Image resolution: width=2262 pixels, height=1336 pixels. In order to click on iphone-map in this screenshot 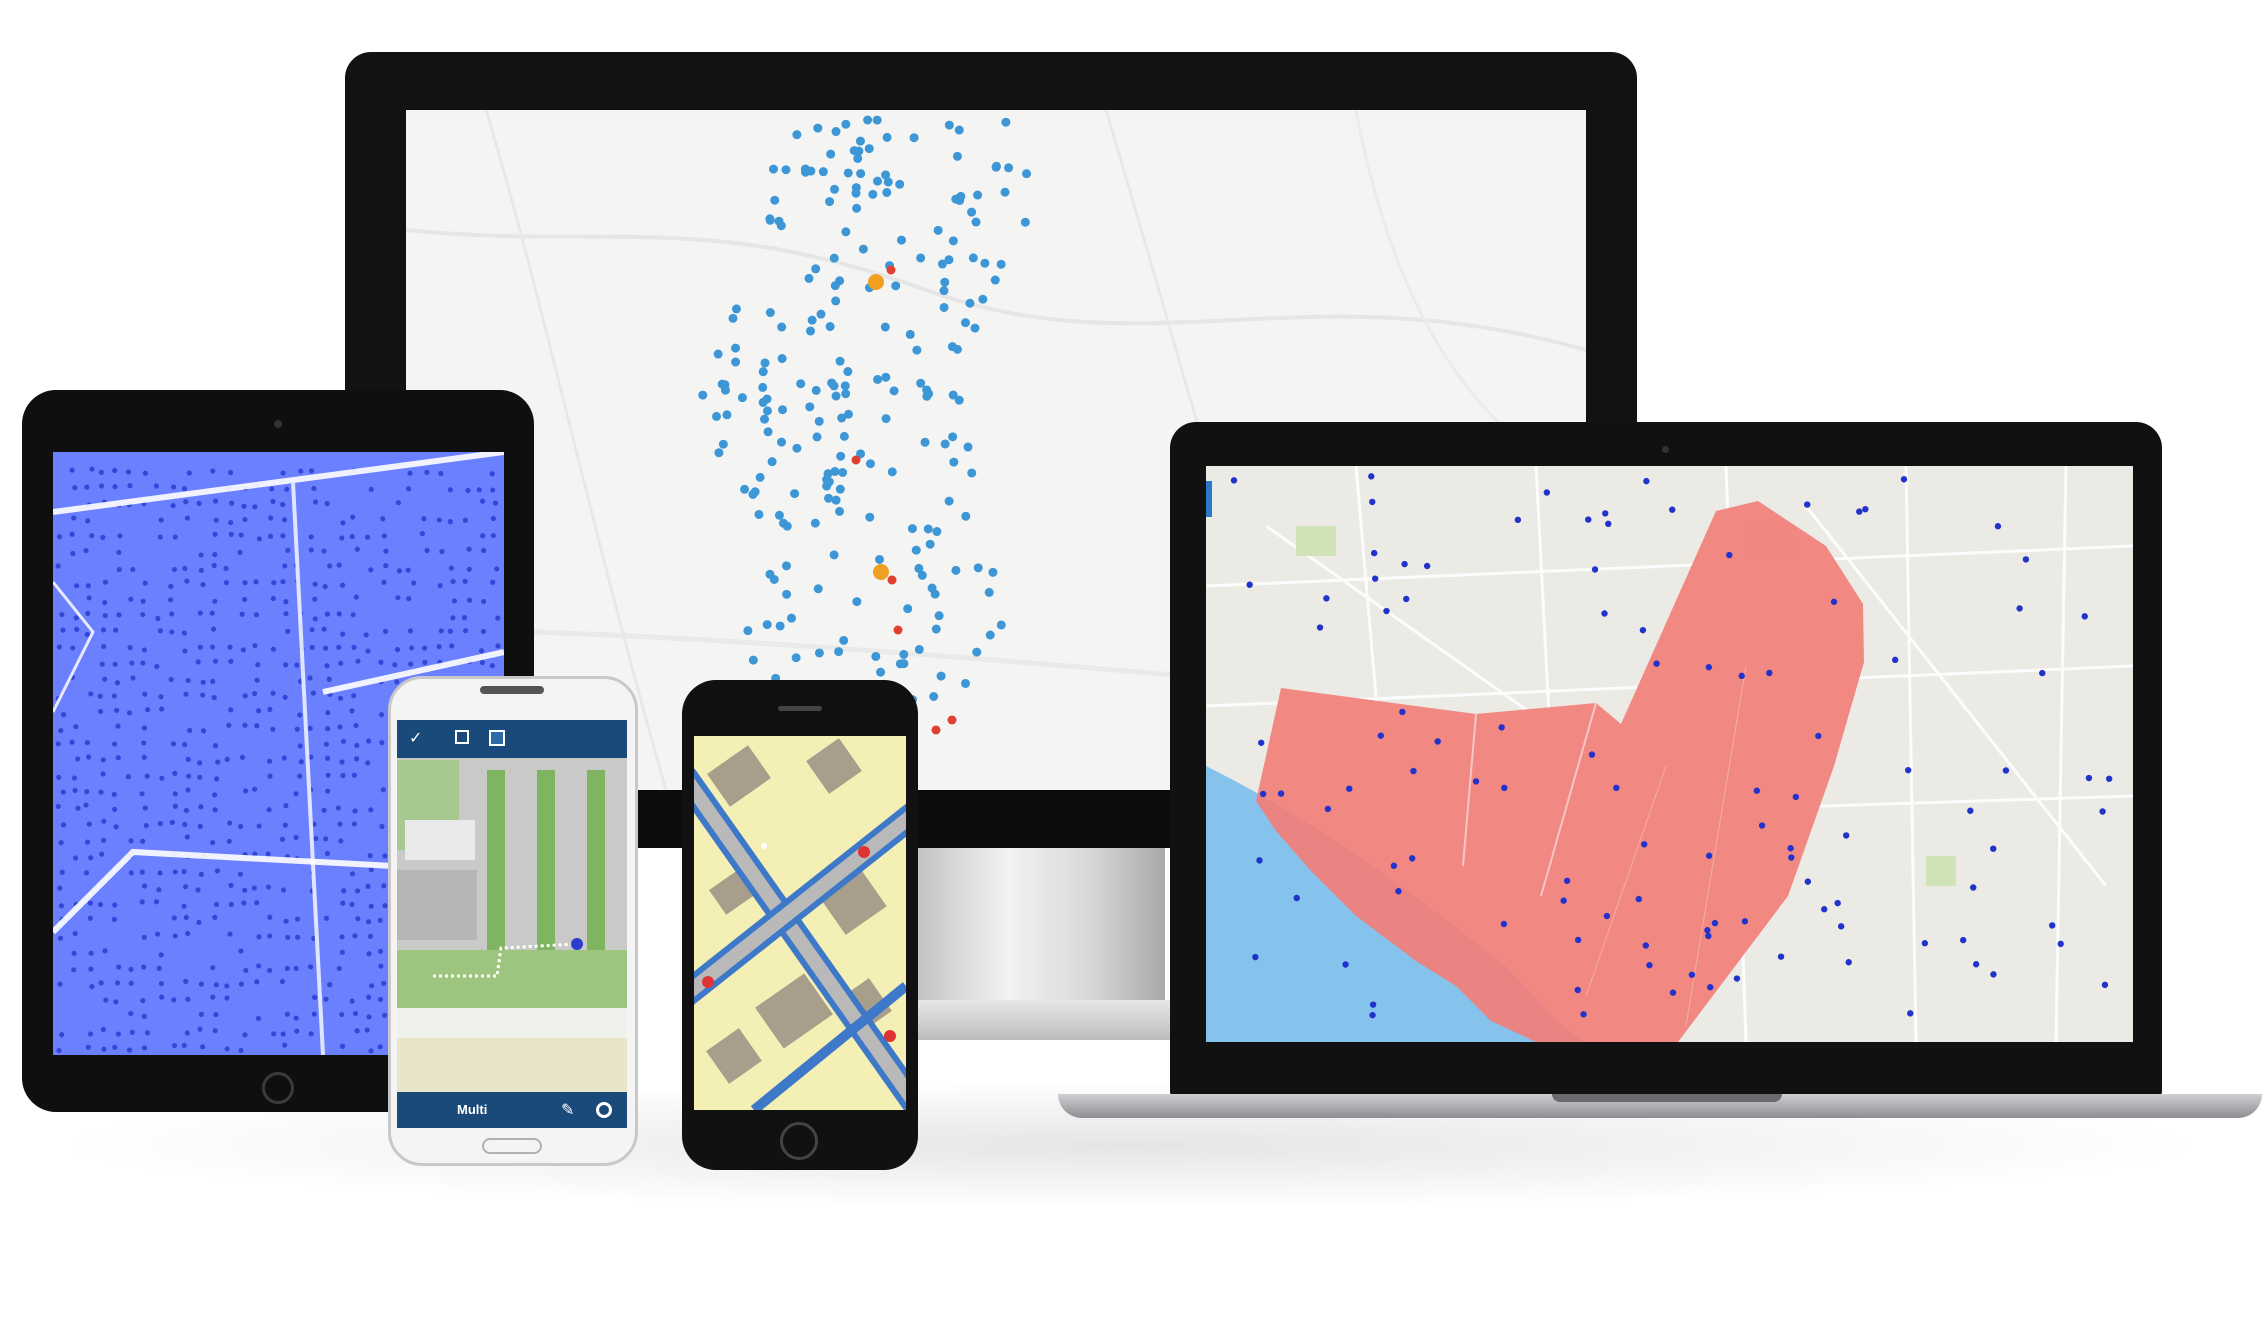, I will do `click(800, 923)`.